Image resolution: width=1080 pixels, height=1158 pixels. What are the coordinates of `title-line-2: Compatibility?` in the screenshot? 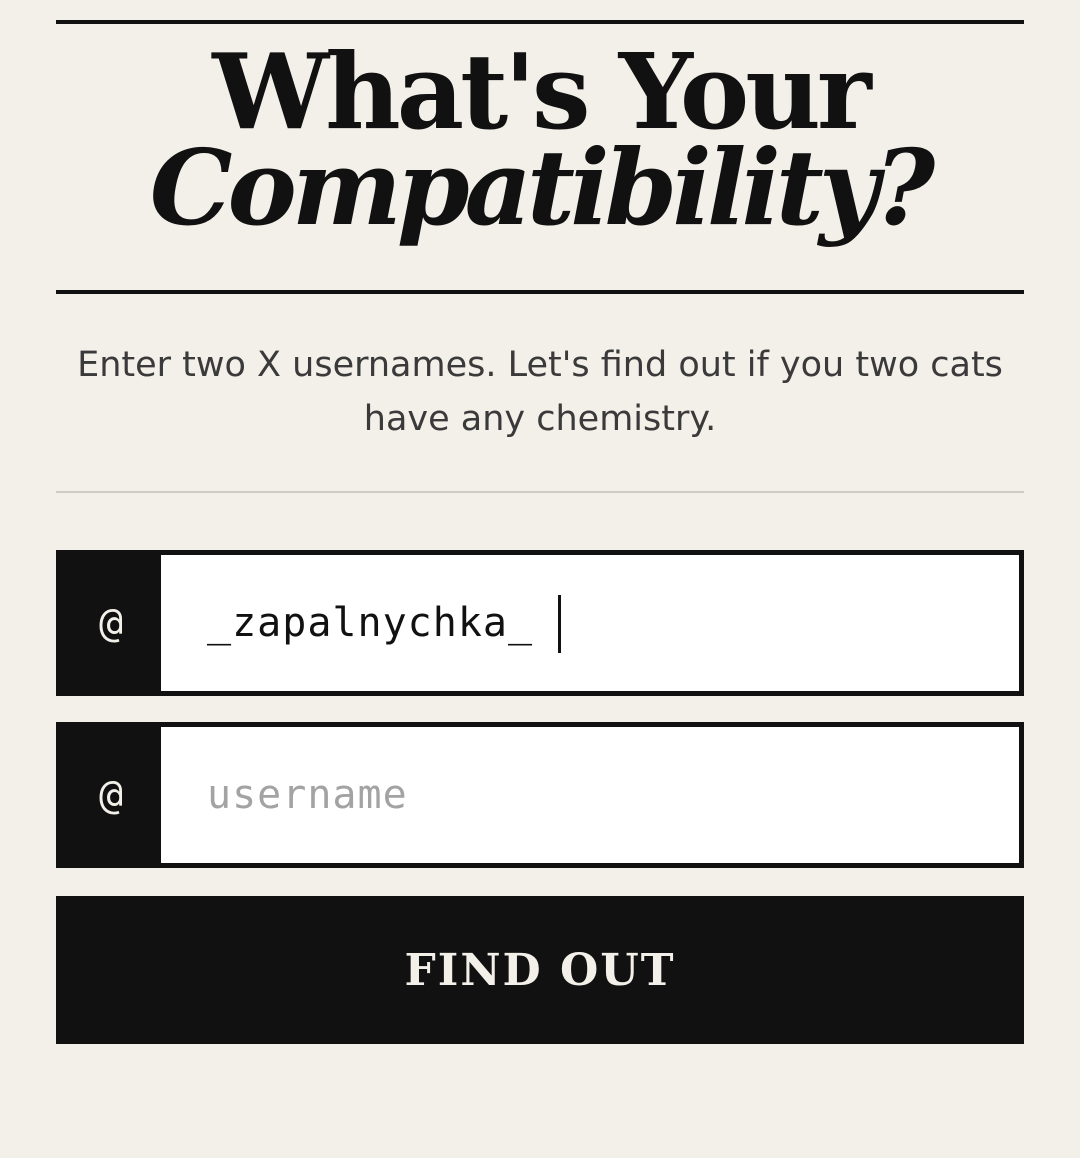 It's located at (542, 187).